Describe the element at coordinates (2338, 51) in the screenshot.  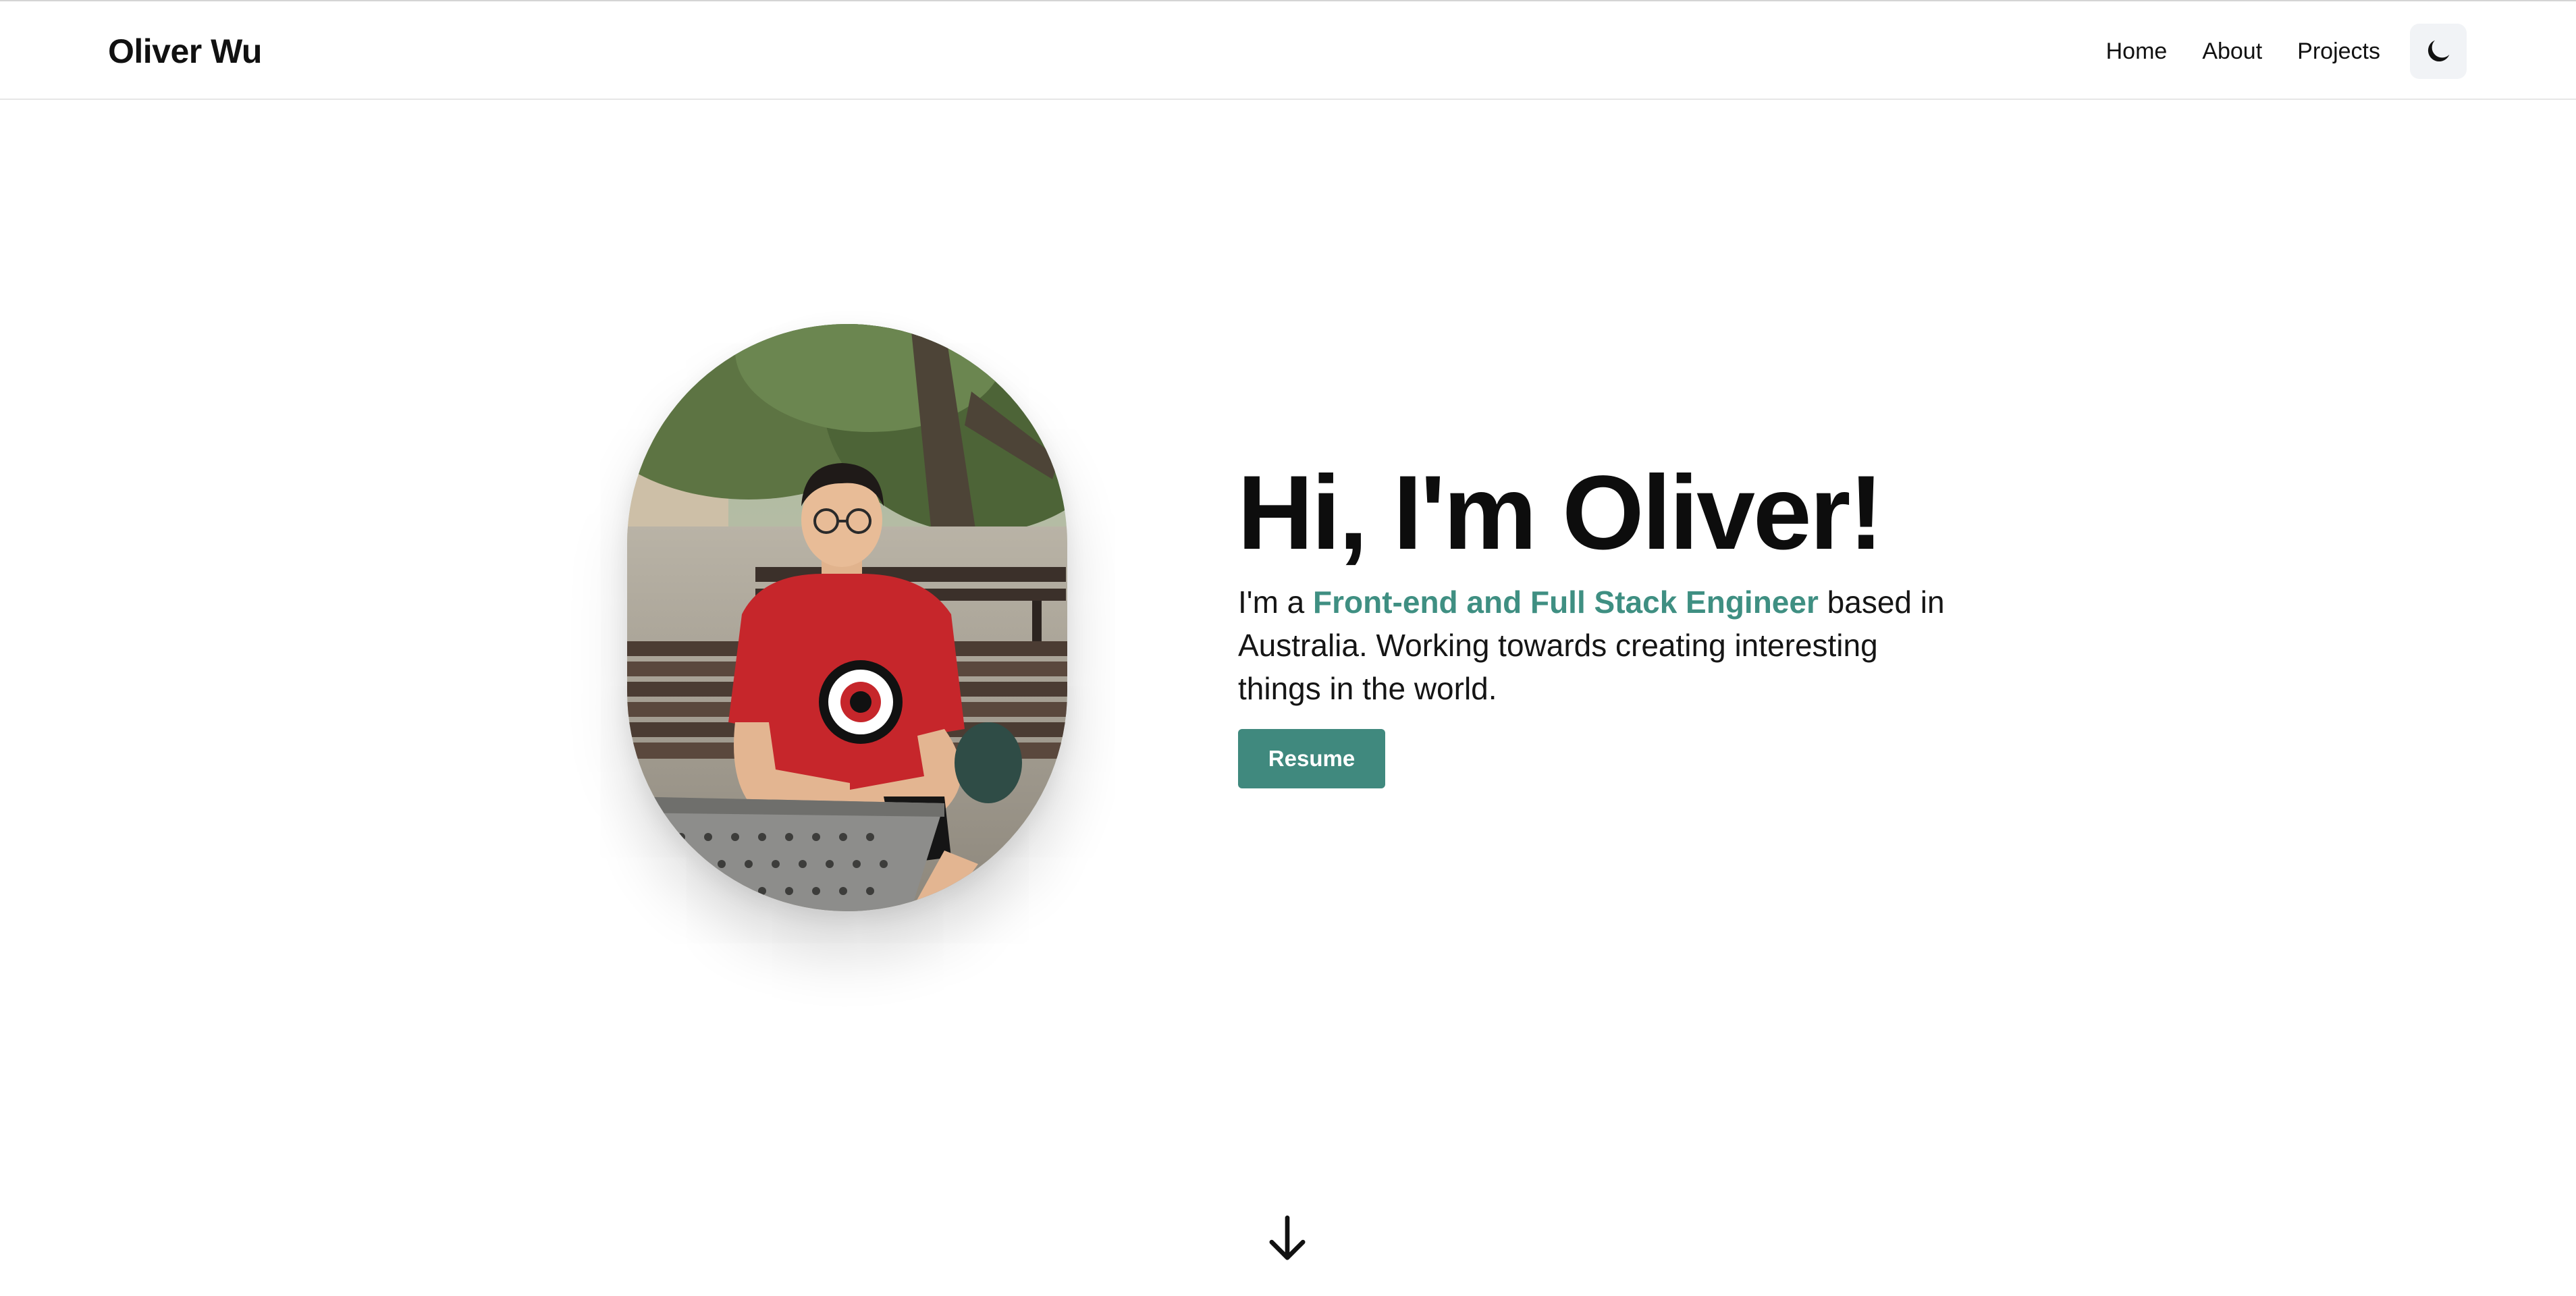
I see `nav-link-projects: Projects` at that location.